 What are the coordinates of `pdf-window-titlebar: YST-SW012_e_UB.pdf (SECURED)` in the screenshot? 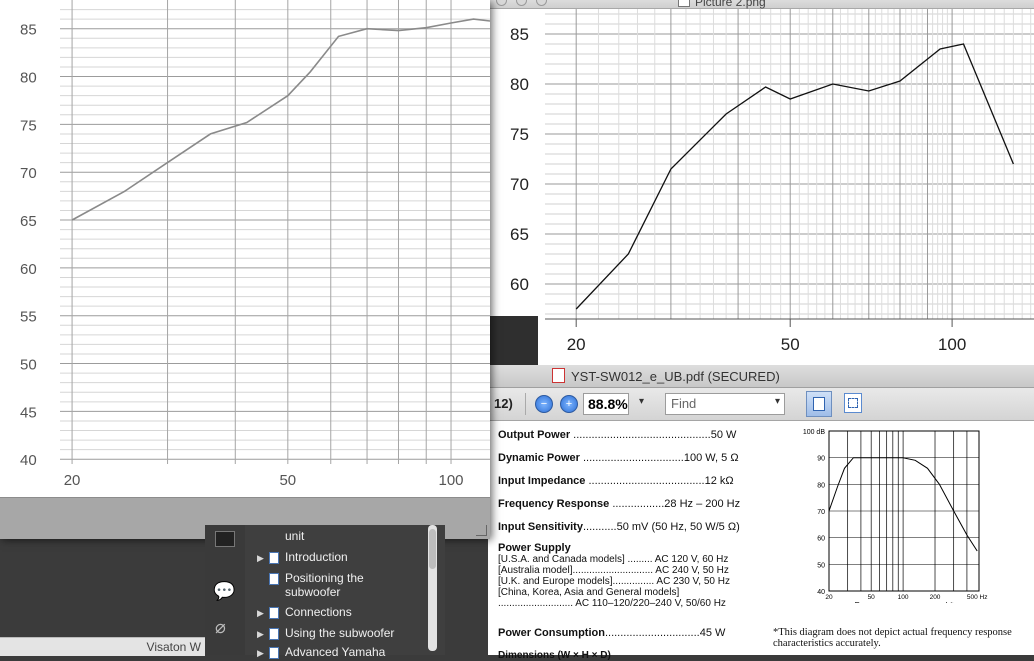 It's located at (761, 376).